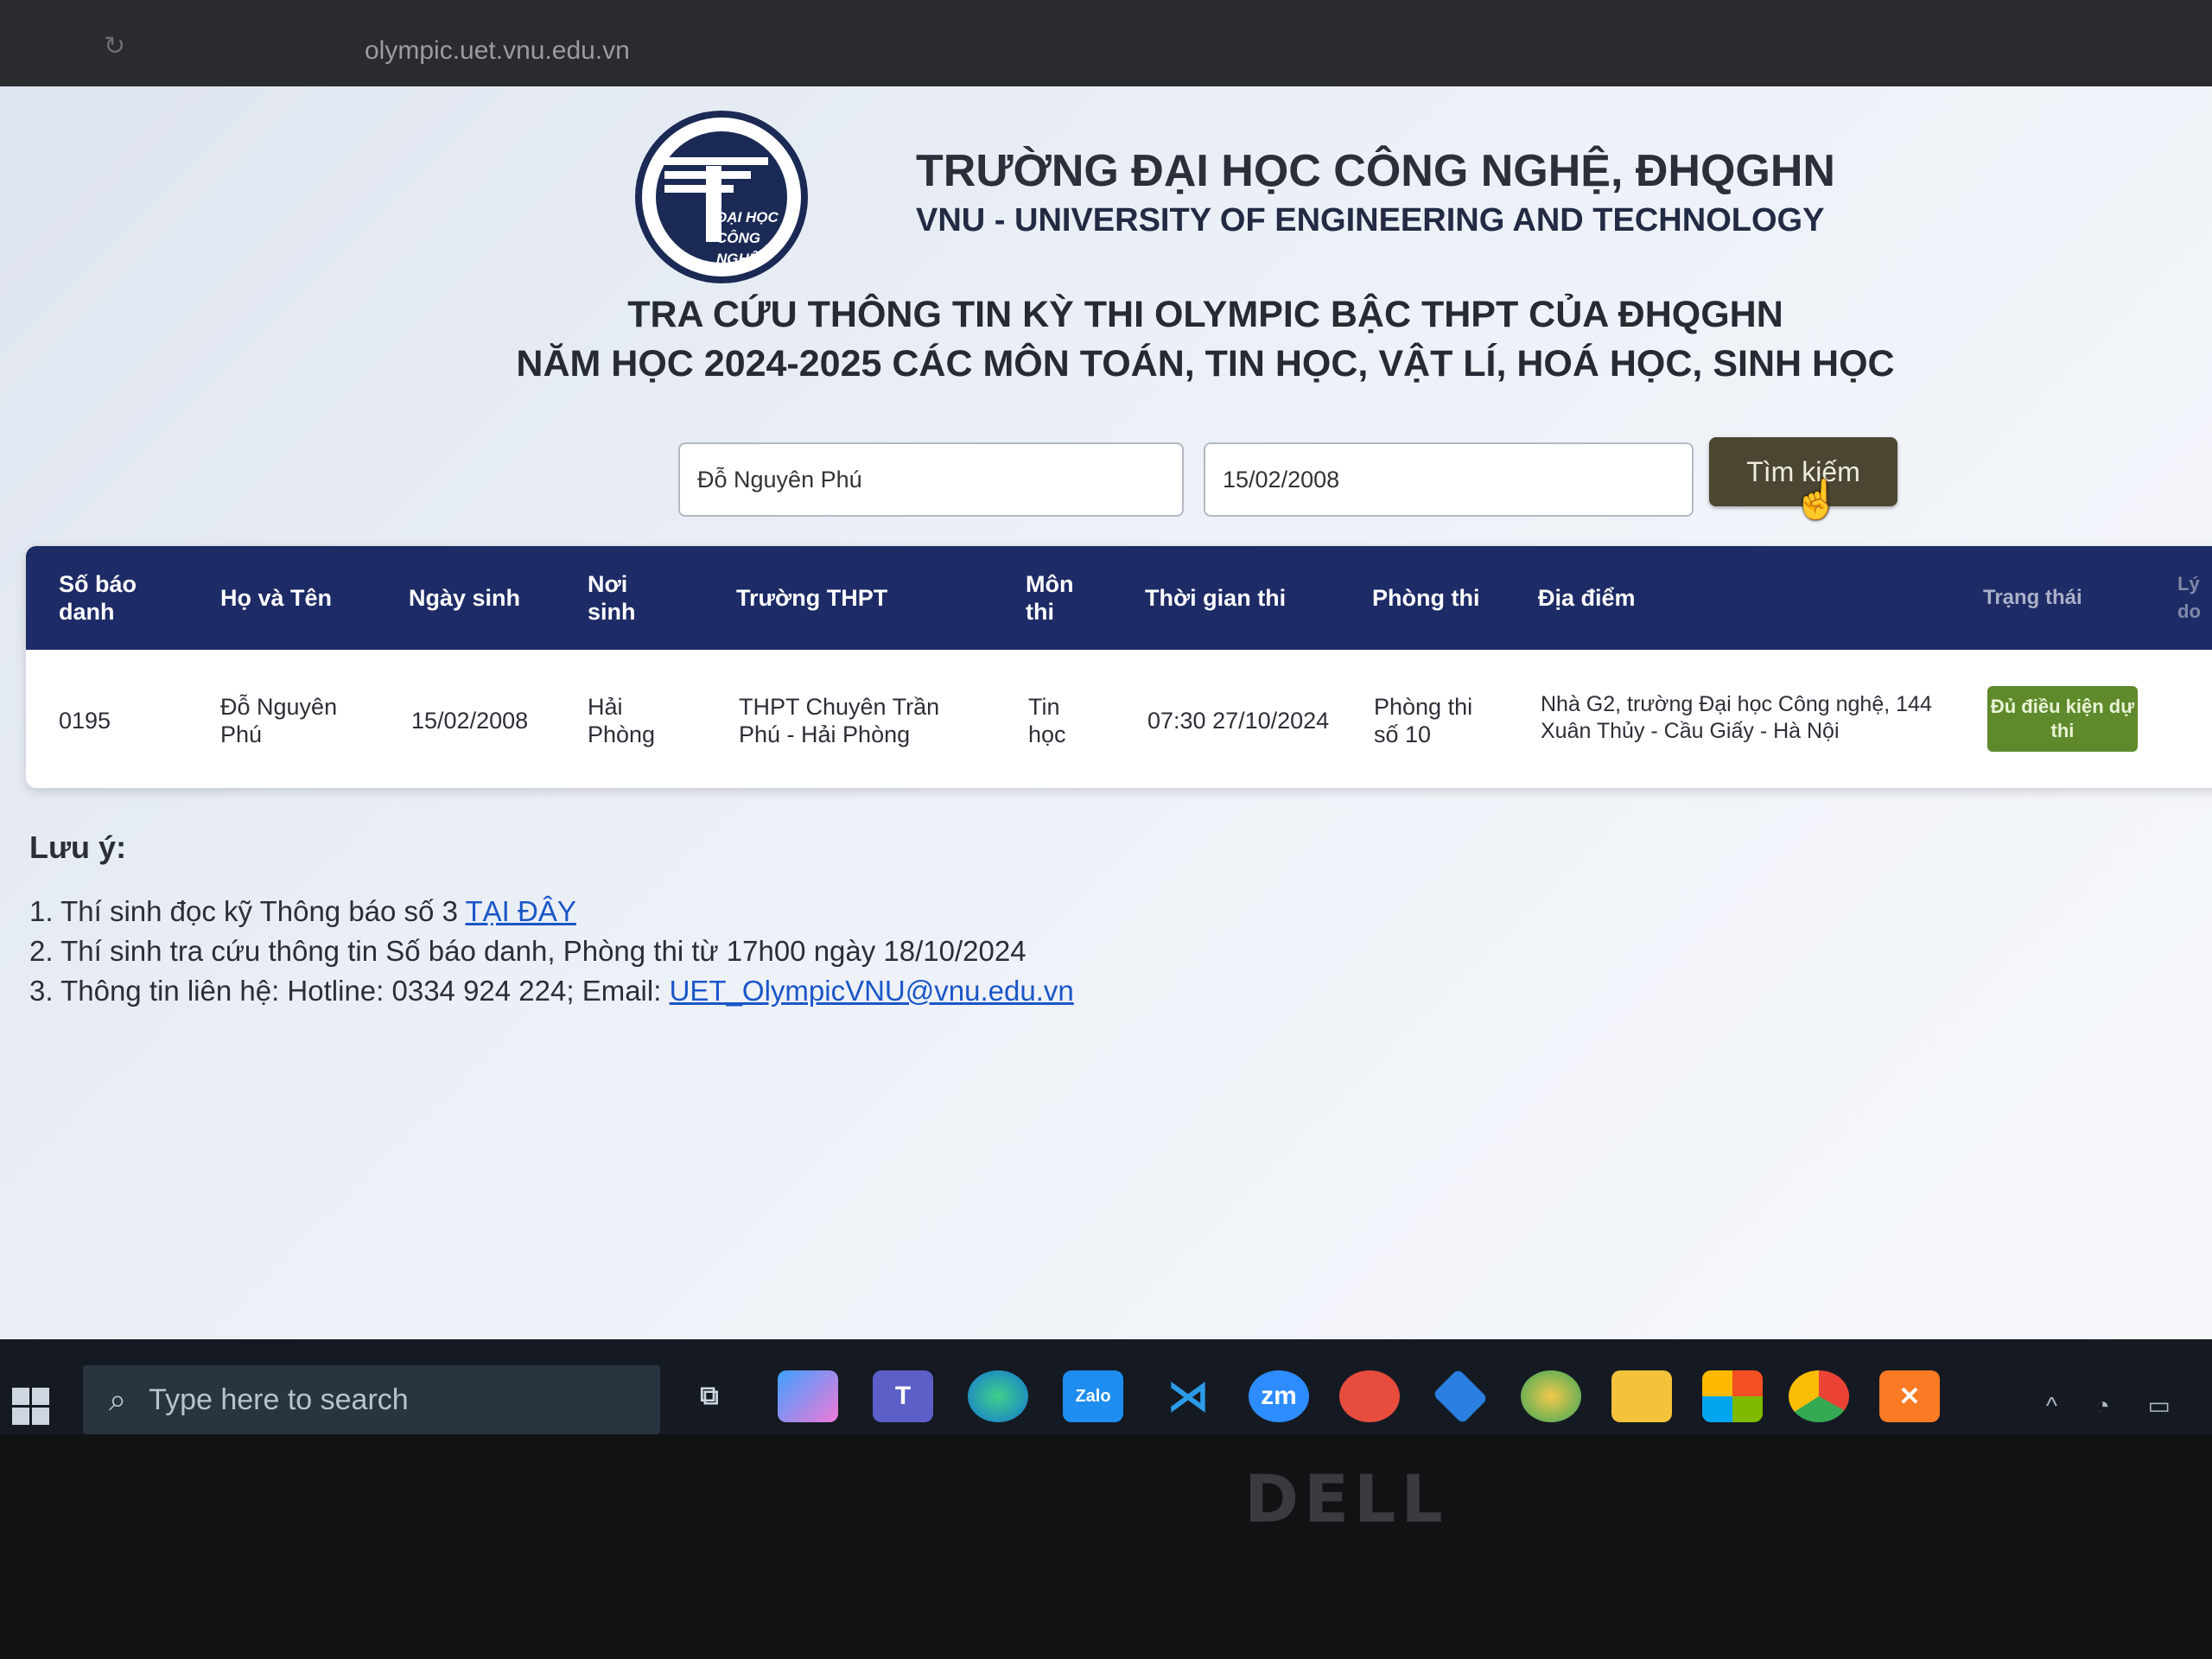 The image size is (2212, 1659). What do you see at coordinates (1909, 1396) in the screenshot?
I see `xampp-icon: ✕` at bounding box center [1909, 1396].